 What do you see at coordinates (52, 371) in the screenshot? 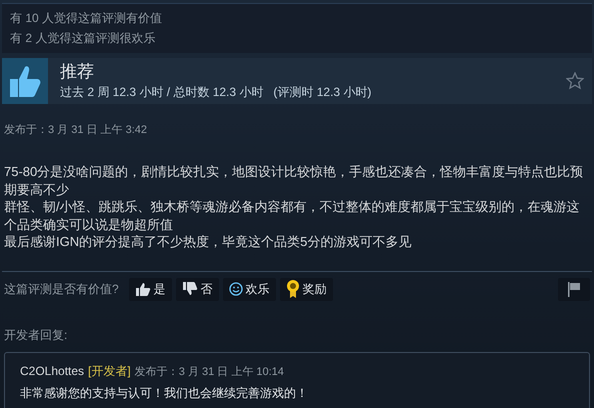
I see `reply-author: C2OLhottes` at bounding box center [52, 371].